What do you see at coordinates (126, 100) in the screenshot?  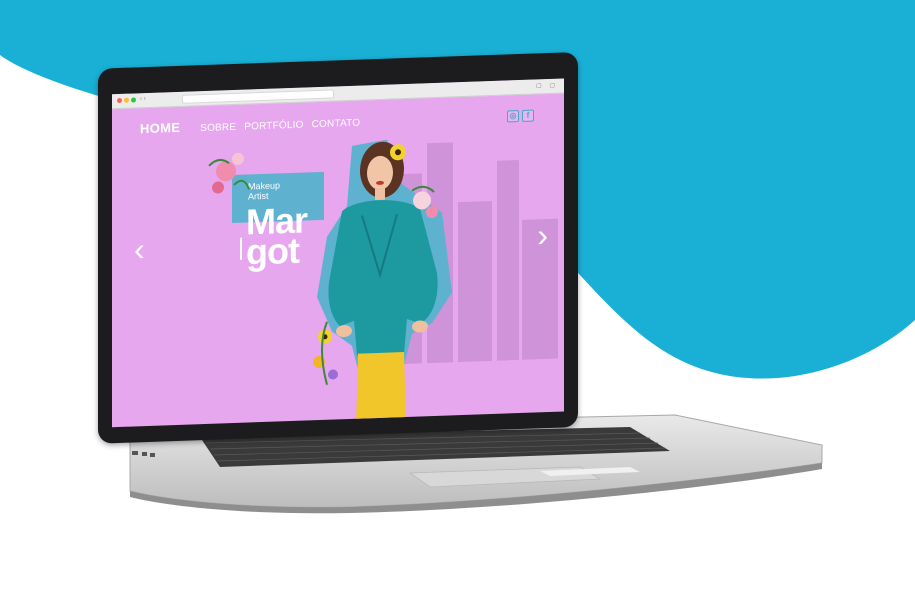 I see `minimize-window-button` at bounding box center [126, 100].